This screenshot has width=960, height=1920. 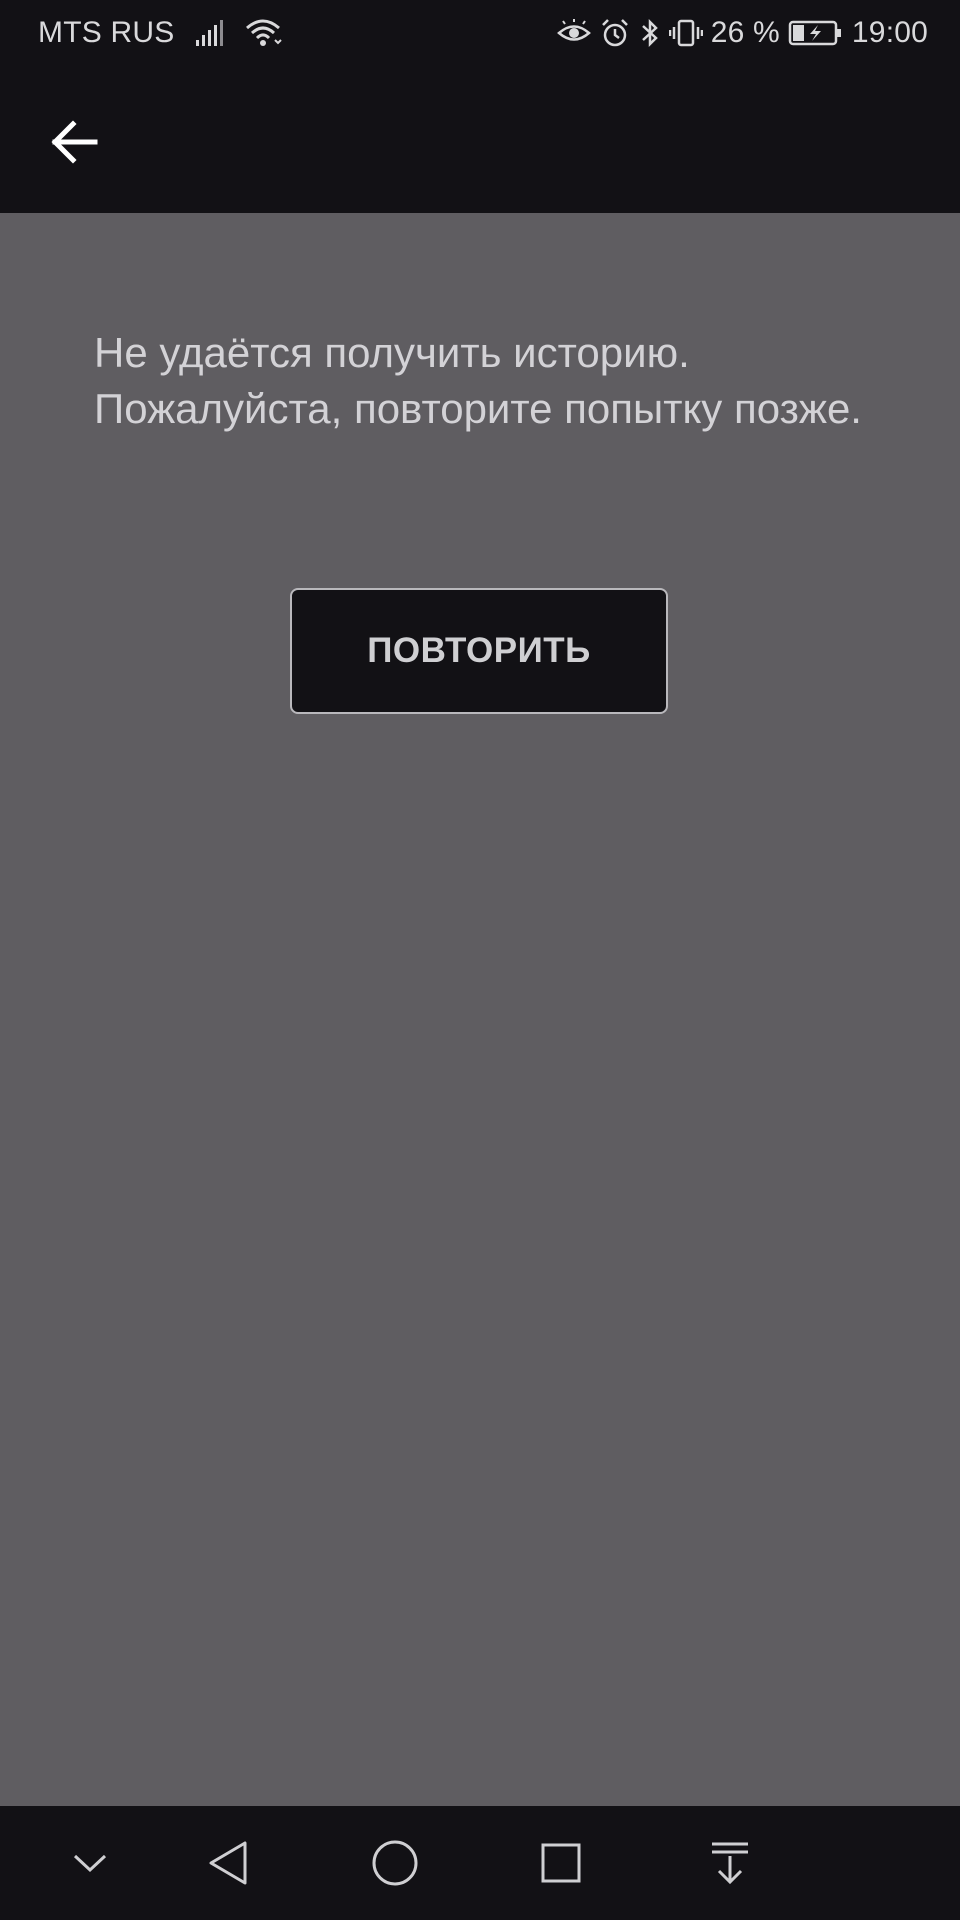 I want to click on nav-recents-button, so click(x=561, y=1863).